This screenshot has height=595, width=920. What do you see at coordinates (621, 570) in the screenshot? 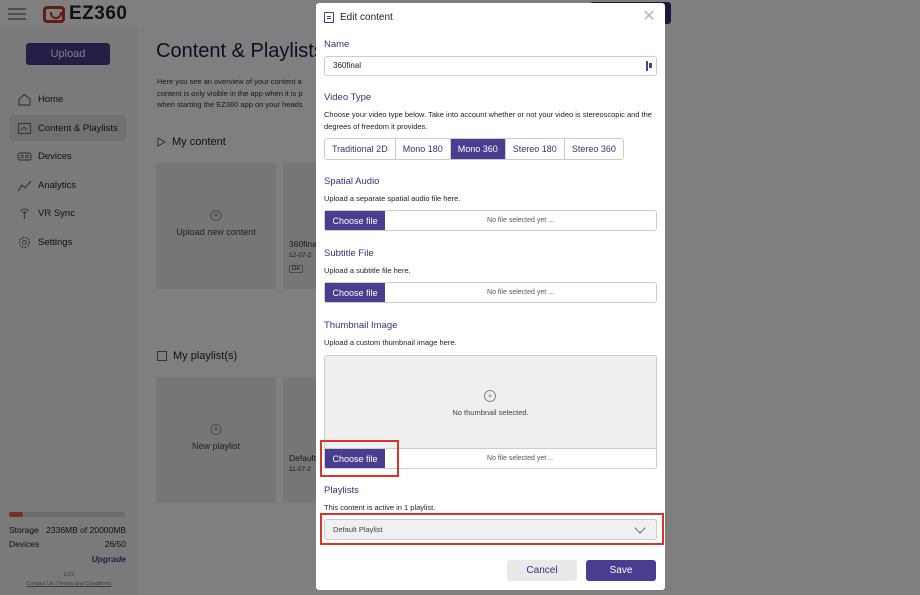
I see `save-button: Save` at bounding box center [621, 570].